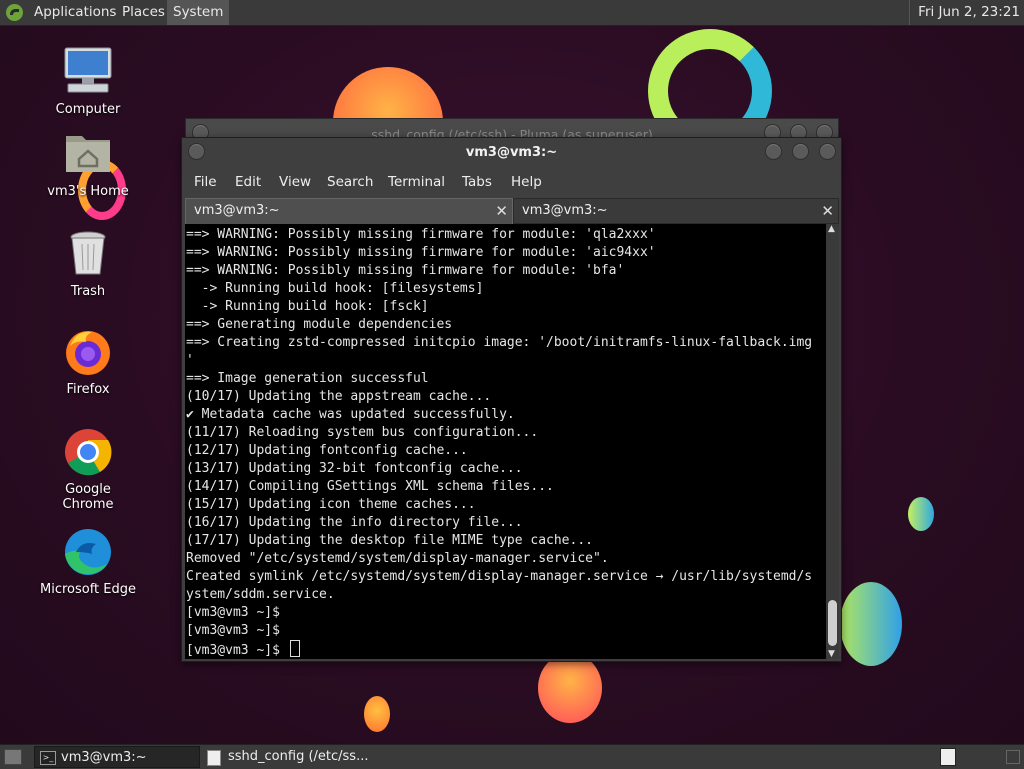  What do you see at coordinates (295, 182) in the screenshot?
I see `menu-view: View` at bounding box center [295, 182].